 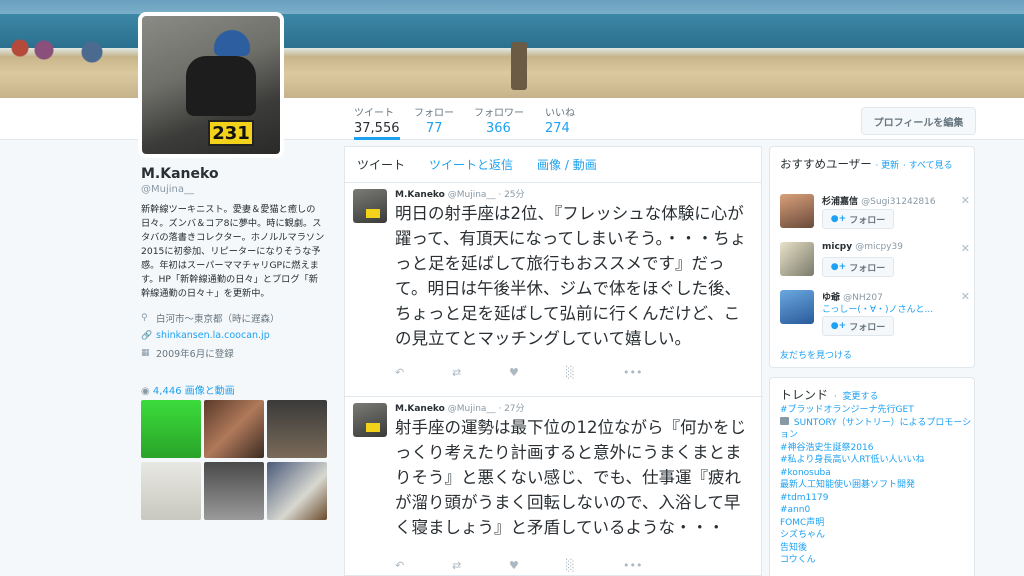 What do you see at coordinates (876, 523) in the screenshot?
I see `trend-item: FOMC声明` at bounding box center [876, 523].